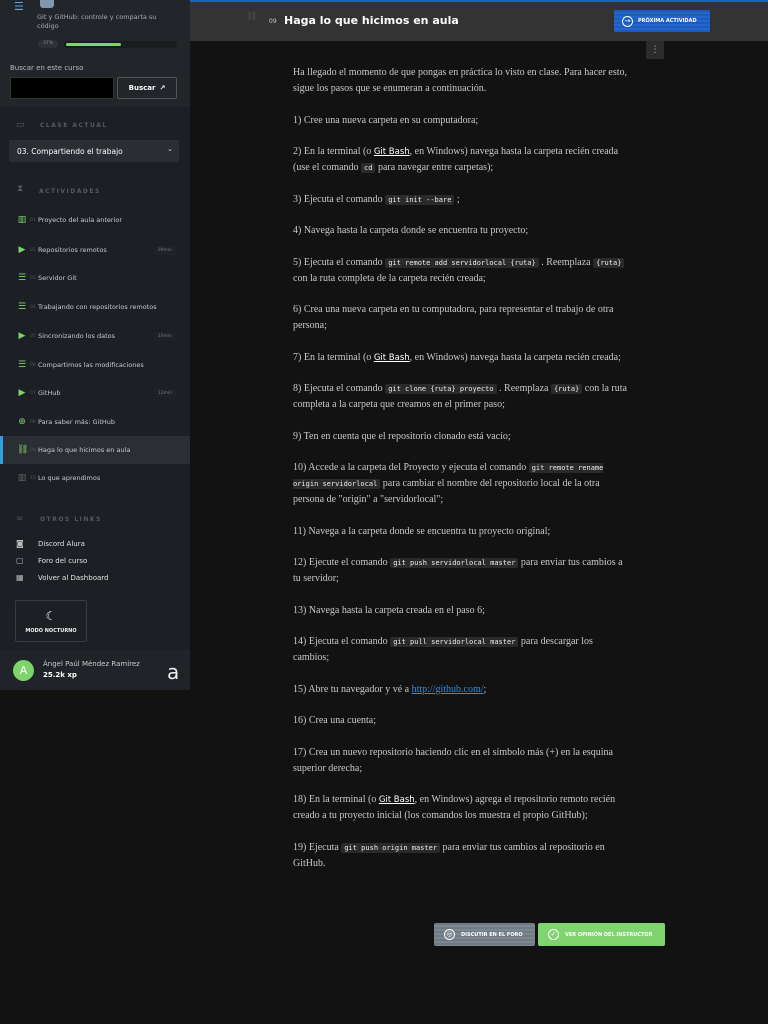 The image size is (768, 1024). Describe the element at coordinates (420, 199) in the screenshot. I see `inline-code: git init --bare` at that location.